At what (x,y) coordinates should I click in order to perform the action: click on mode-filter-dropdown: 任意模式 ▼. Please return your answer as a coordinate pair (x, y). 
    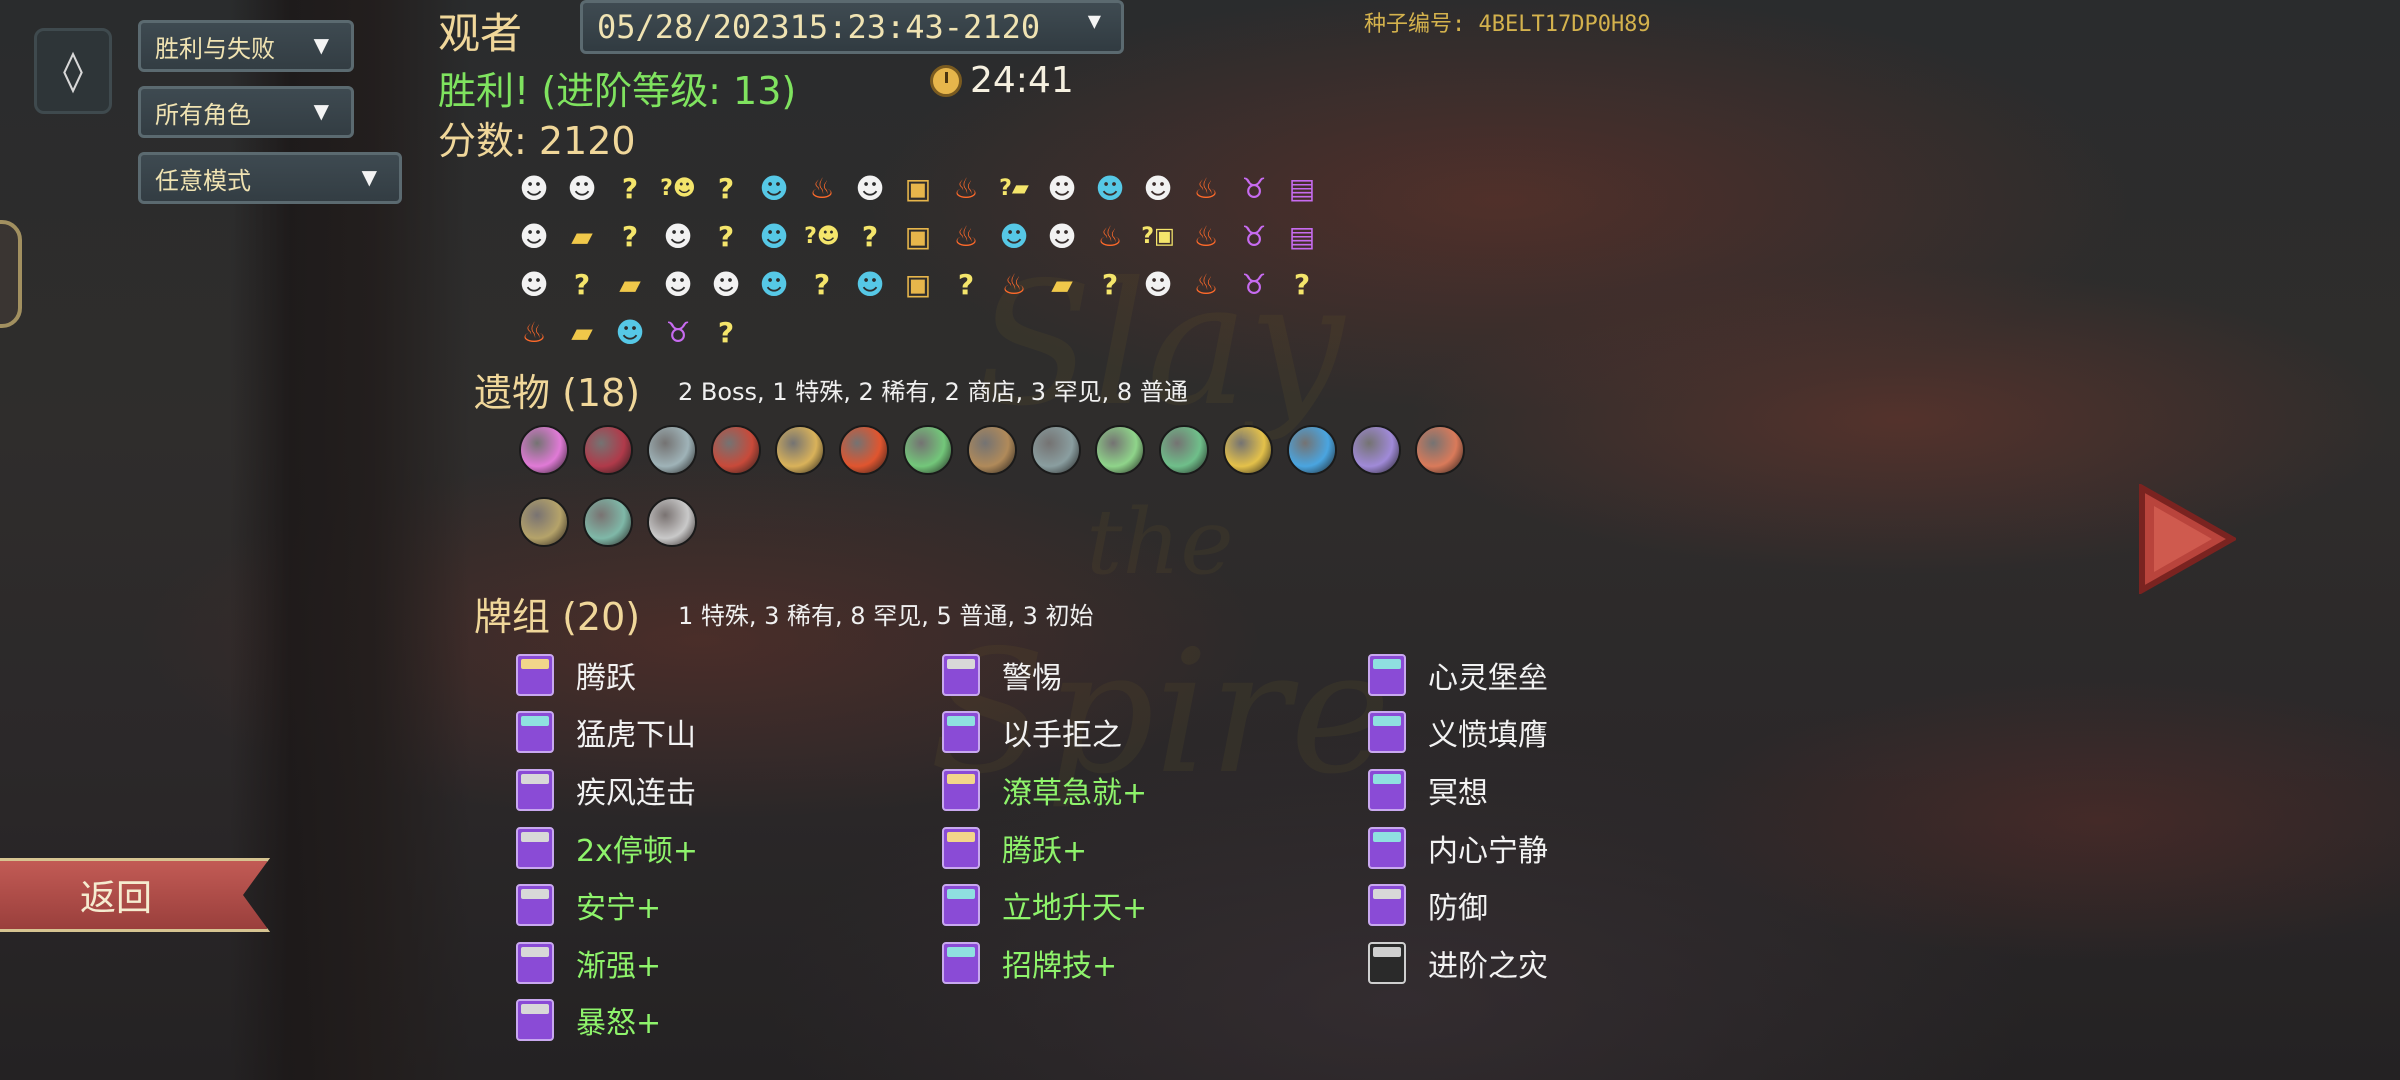
    Looking at the image, I should click on (270, 178).